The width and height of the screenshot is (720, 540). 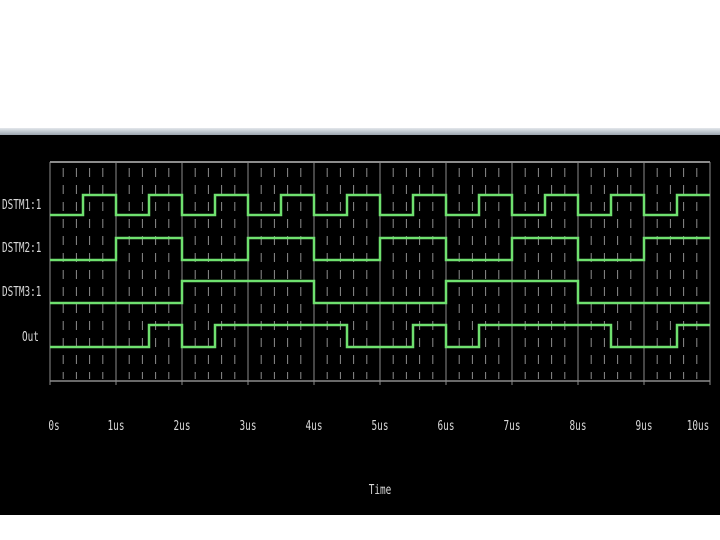 What do you see at coordinates (22, 248) in the screenshot?
I see `signal-label: DSTM2:1` at bounding box center [22, 248].